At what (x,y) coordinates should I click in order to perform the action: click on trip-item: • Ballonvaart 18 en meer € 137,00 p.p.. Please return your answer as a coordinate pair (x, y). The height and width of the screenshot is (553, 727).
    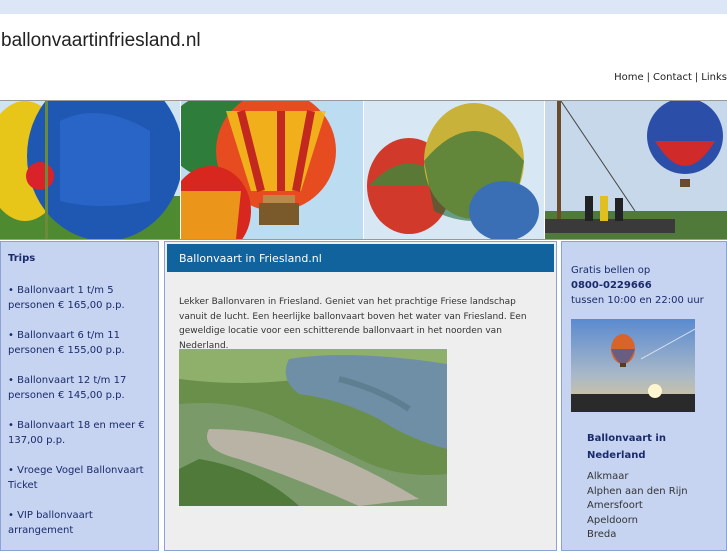
    Looking at the image, I should click on (78, 433).